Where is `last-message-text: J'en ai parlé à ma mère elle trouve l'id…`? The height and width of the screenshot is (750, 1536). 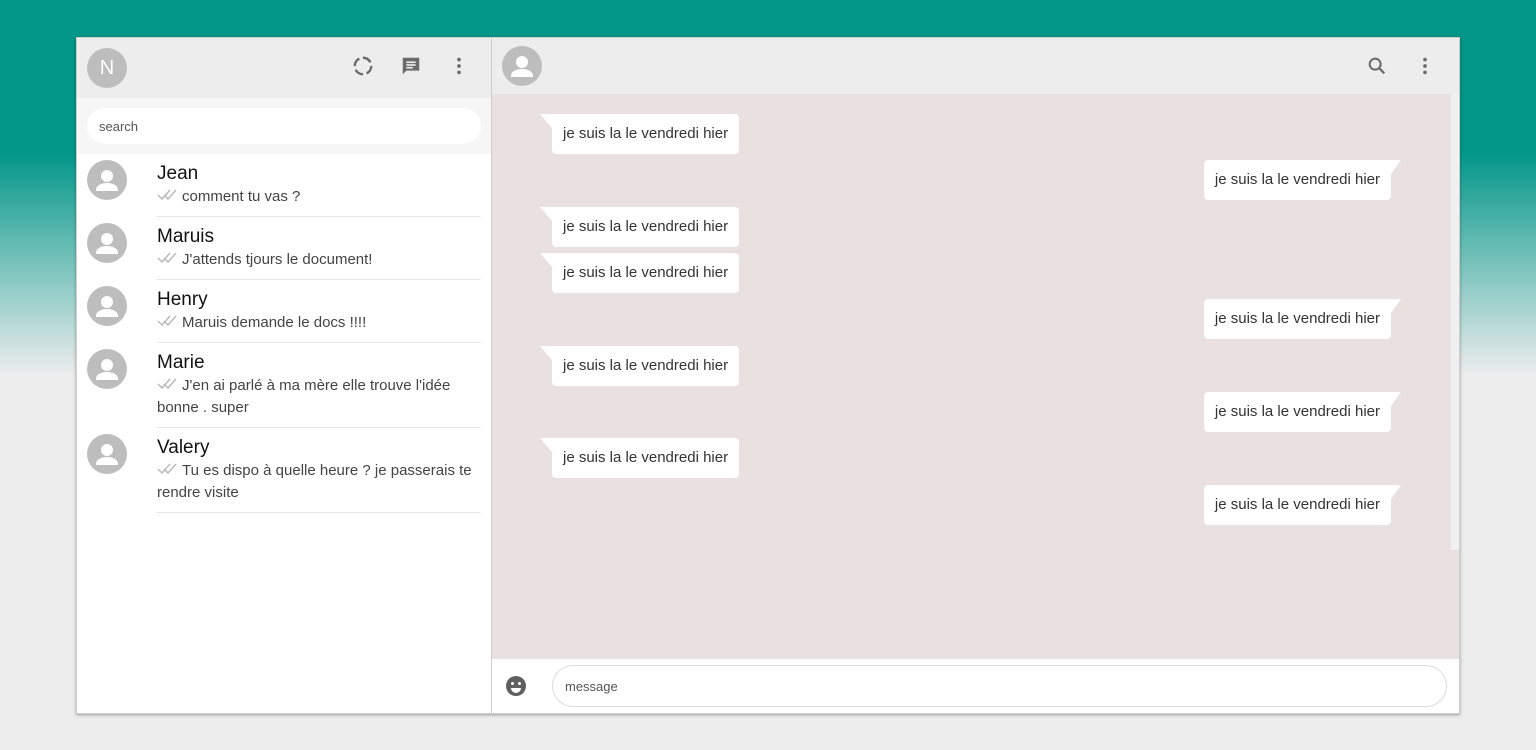 last-message-text: J'en ai parlé à ma mère elle trouve l'id… is located at coordinates (304, 397).